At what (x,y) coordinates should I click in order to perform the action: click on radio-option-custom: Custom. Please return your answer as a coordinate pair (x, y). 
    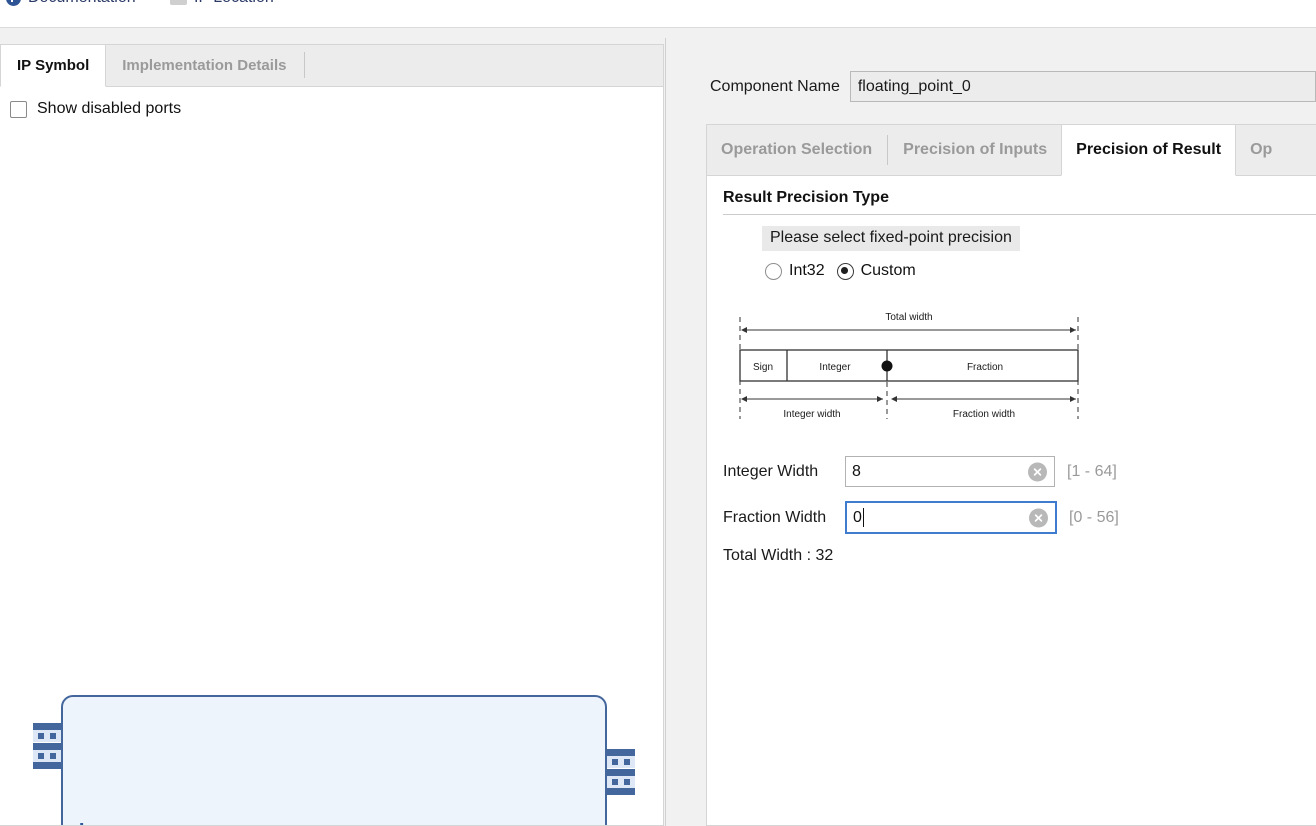
    Looking at the image, I should click on (876, 271).